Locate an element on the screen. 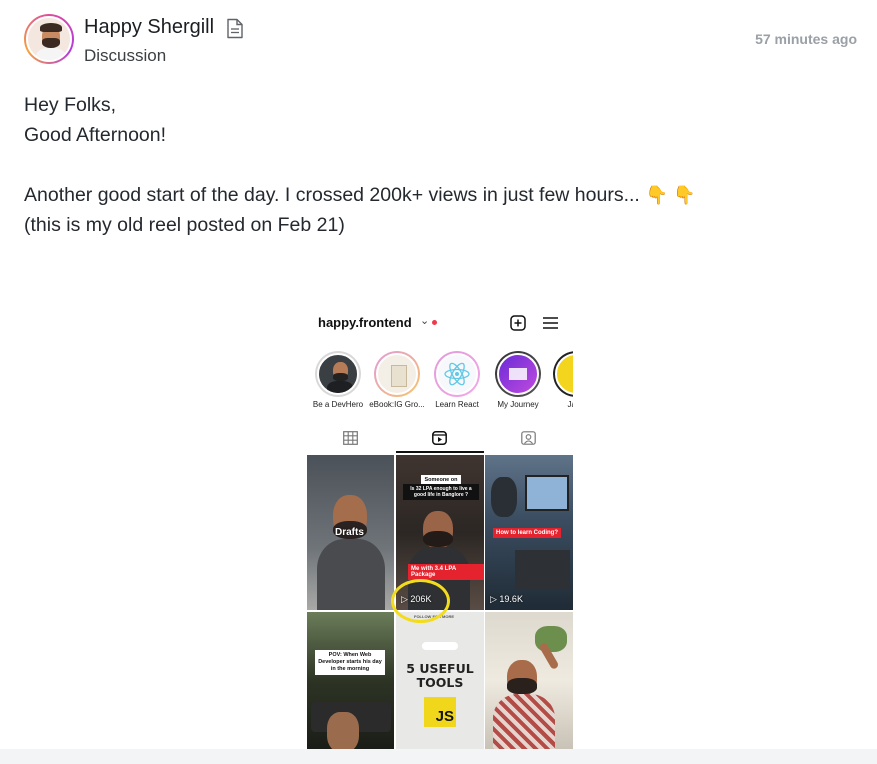  reel-tile-drafts: Drafts is located at coordinates (350, 532).